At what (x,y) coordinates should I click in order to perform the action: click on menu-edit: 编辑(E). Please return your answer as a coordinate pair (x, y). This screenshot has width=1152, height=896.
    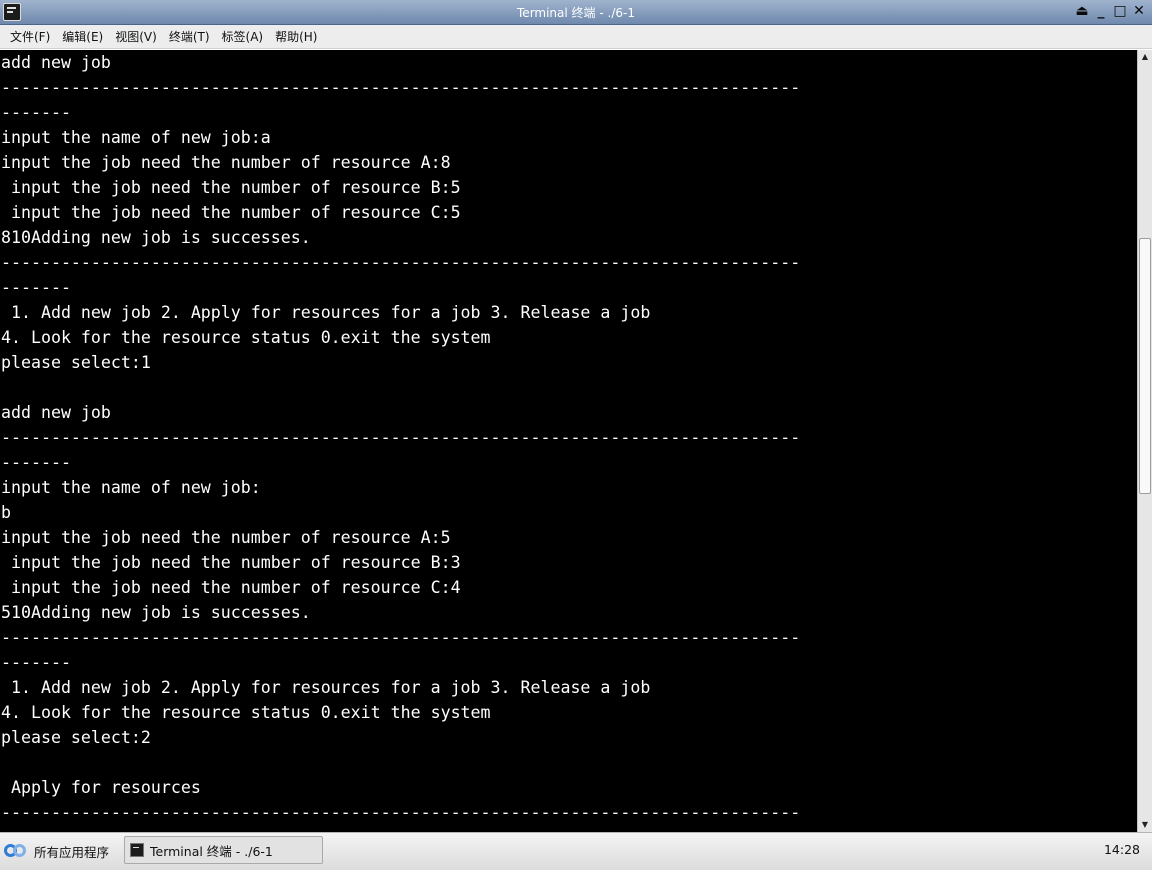
    Looking at the image, I should click on (82, 36).